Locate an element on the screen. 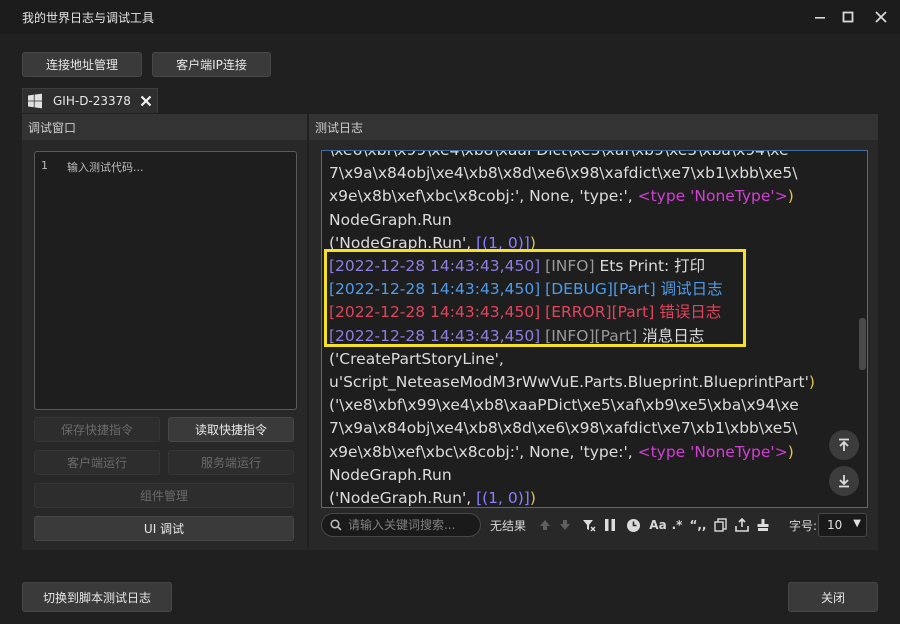  address-manage-button: 连接地址管理 is located at coordinates (82, 64).